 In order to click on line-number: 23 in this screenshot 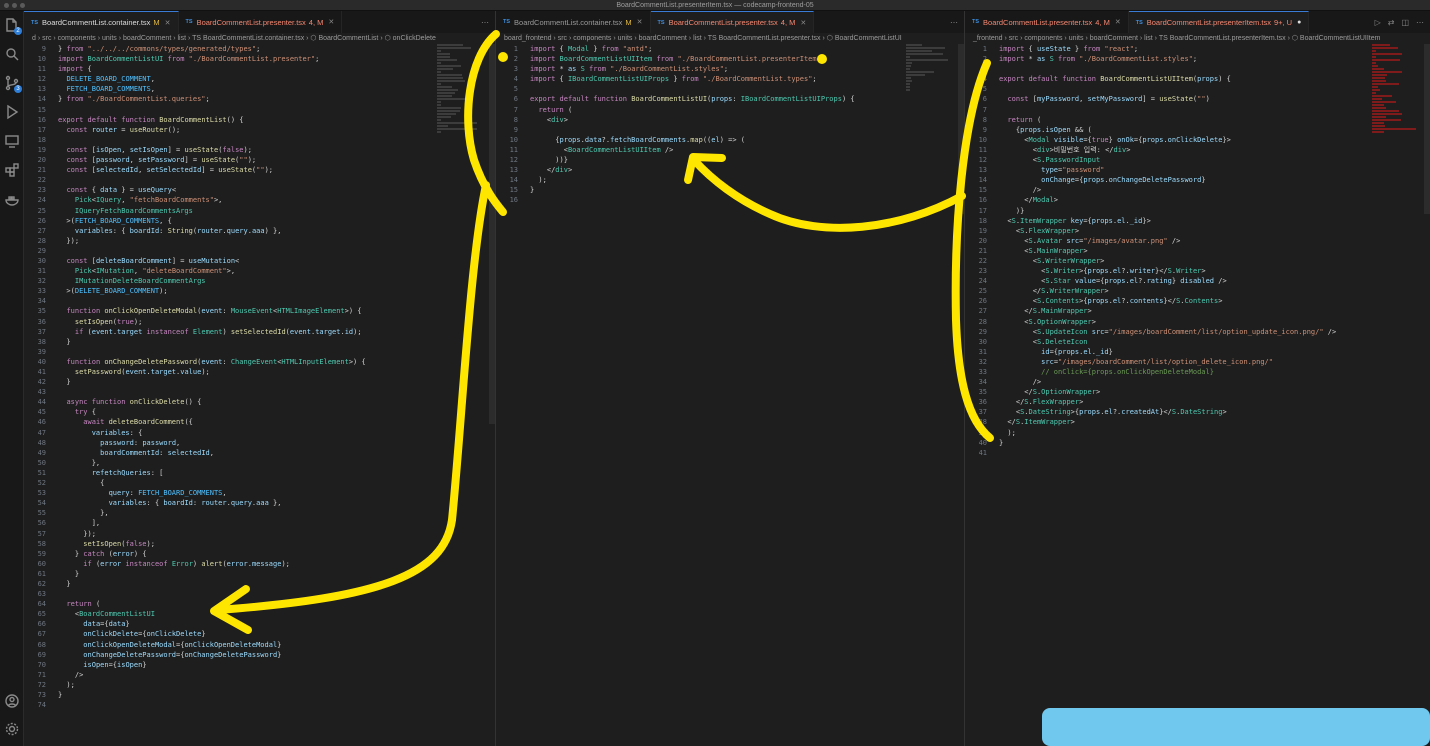, I will do `click(982, 271)`.